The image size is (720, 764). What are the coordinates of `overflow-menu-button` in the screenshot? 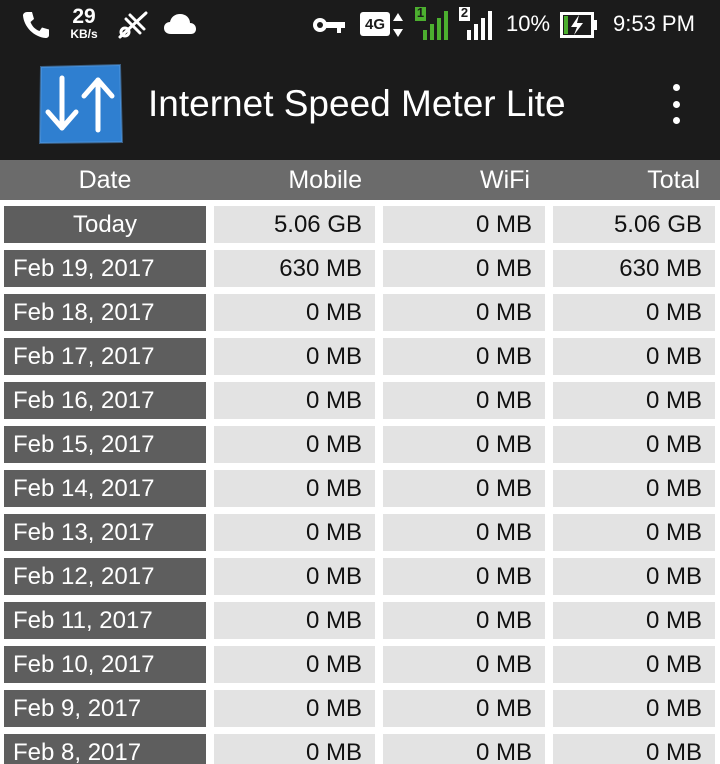 It's located at (676, 104).